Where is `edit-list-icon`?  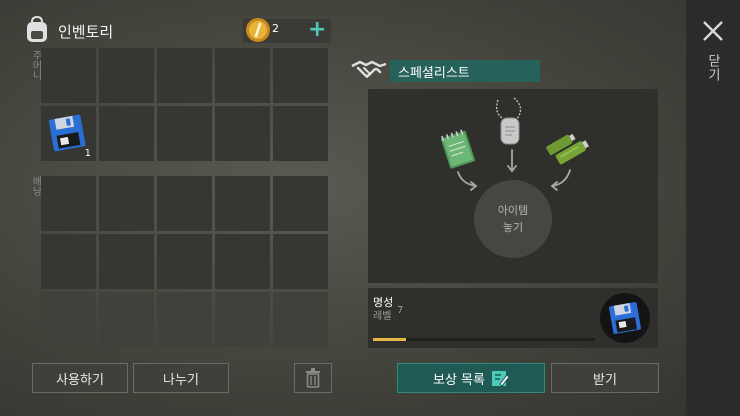
edit-list-icon is located at coordinates (500, 379).